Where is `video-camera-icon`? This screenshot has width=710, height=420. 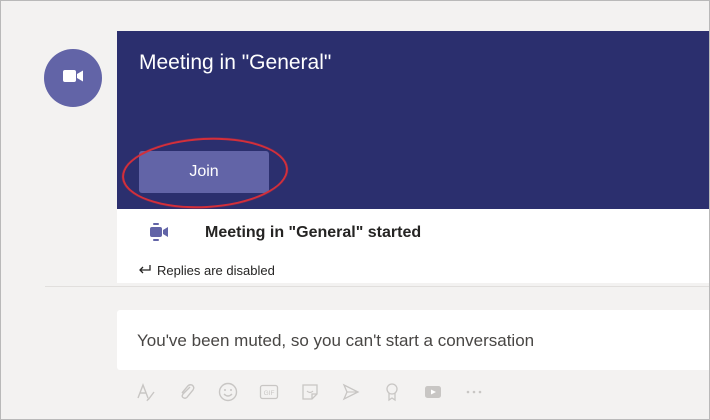 video-camera-icon is located at coordinates (73, 78).